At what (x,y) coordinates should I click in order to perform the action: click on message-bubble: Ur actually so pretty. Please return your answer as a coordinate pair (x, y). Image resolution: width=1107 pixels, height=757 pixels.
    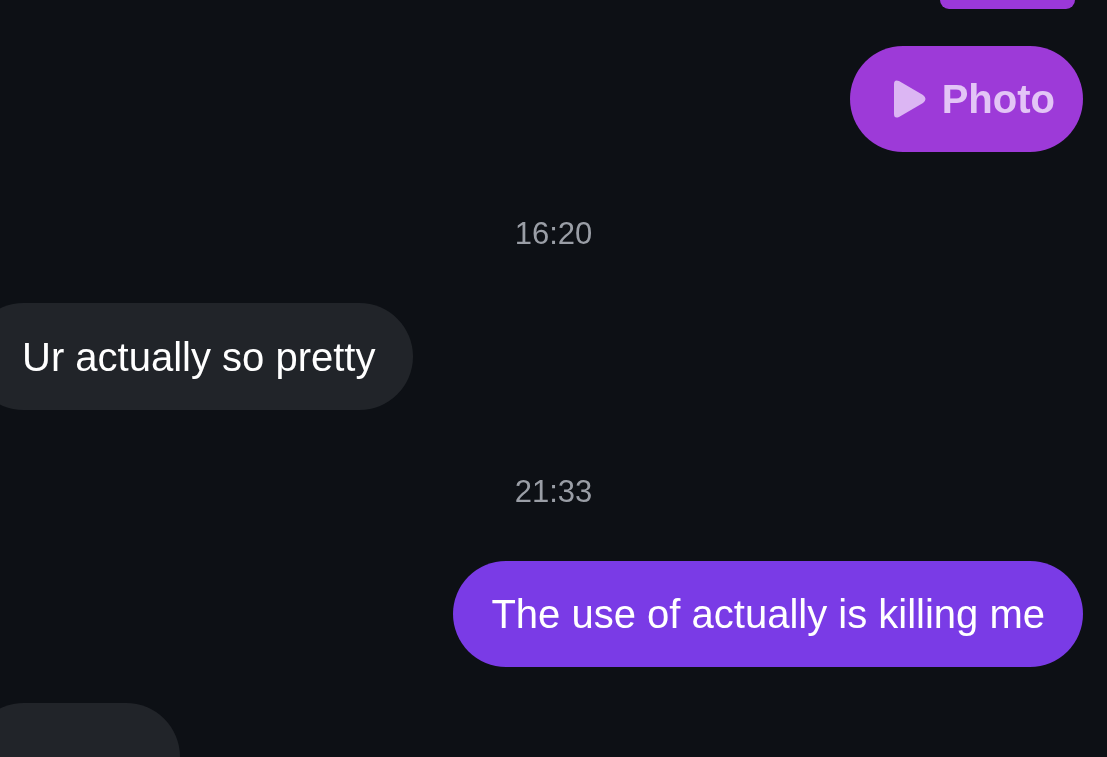
    Looking at the image, I should click on (207, 356).